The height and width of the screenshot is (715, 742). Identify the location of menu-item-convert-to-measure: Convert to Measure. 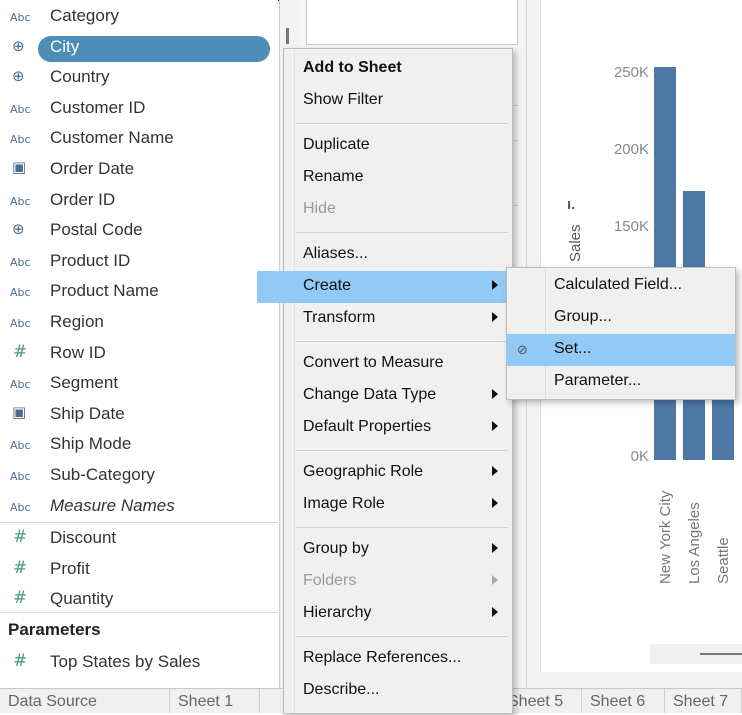
(398, 364).